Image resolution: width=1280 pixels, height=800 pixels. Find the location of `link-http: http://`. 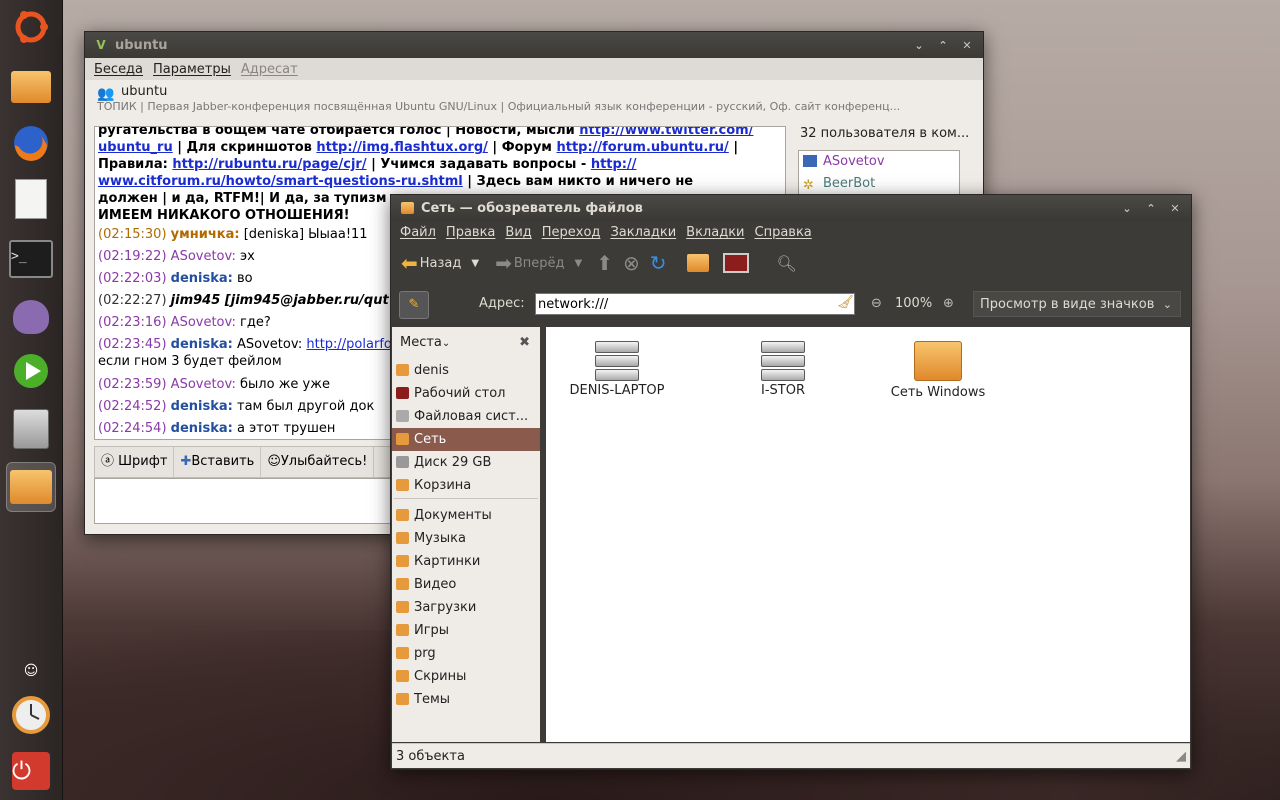

link-http: http:// is located at coordinates (614, 164).